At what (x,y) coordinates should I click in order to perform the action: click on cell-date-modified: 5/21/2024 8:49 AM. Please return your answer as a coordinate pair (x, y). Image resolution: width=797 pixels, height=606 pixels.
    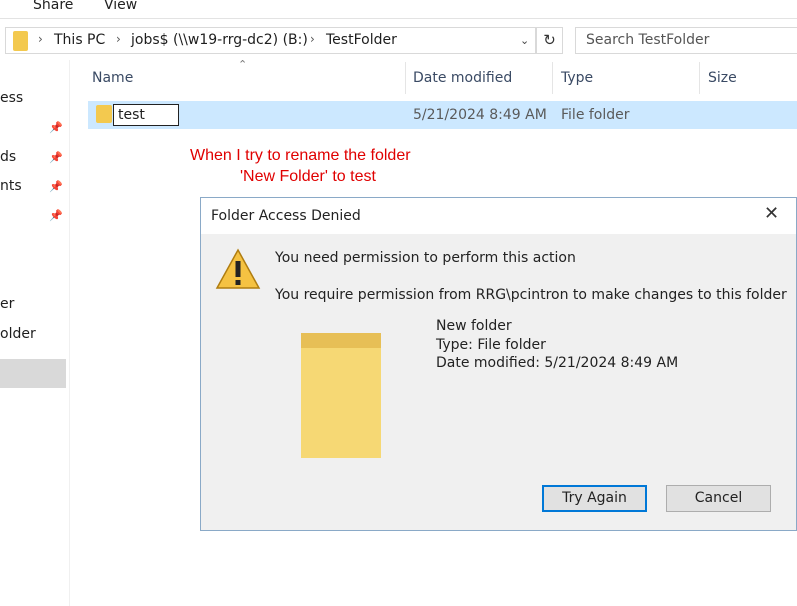
    Looking at the image, I should click on (480, 115).